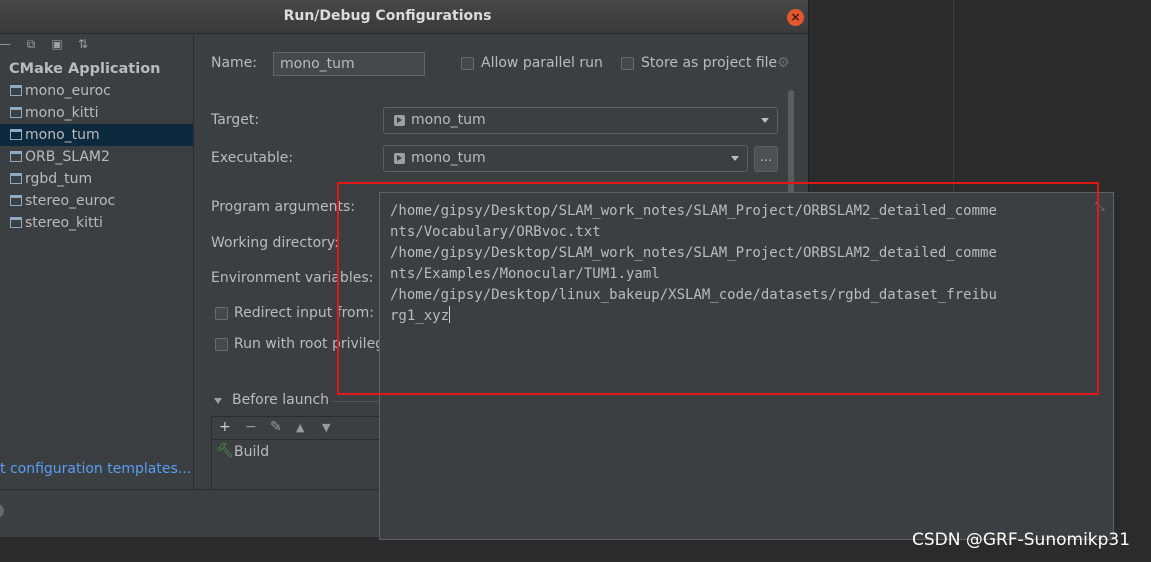 The width and height of the screenshot is (1151, 562). I want to click on form-scrollbar, so click(791, 142).